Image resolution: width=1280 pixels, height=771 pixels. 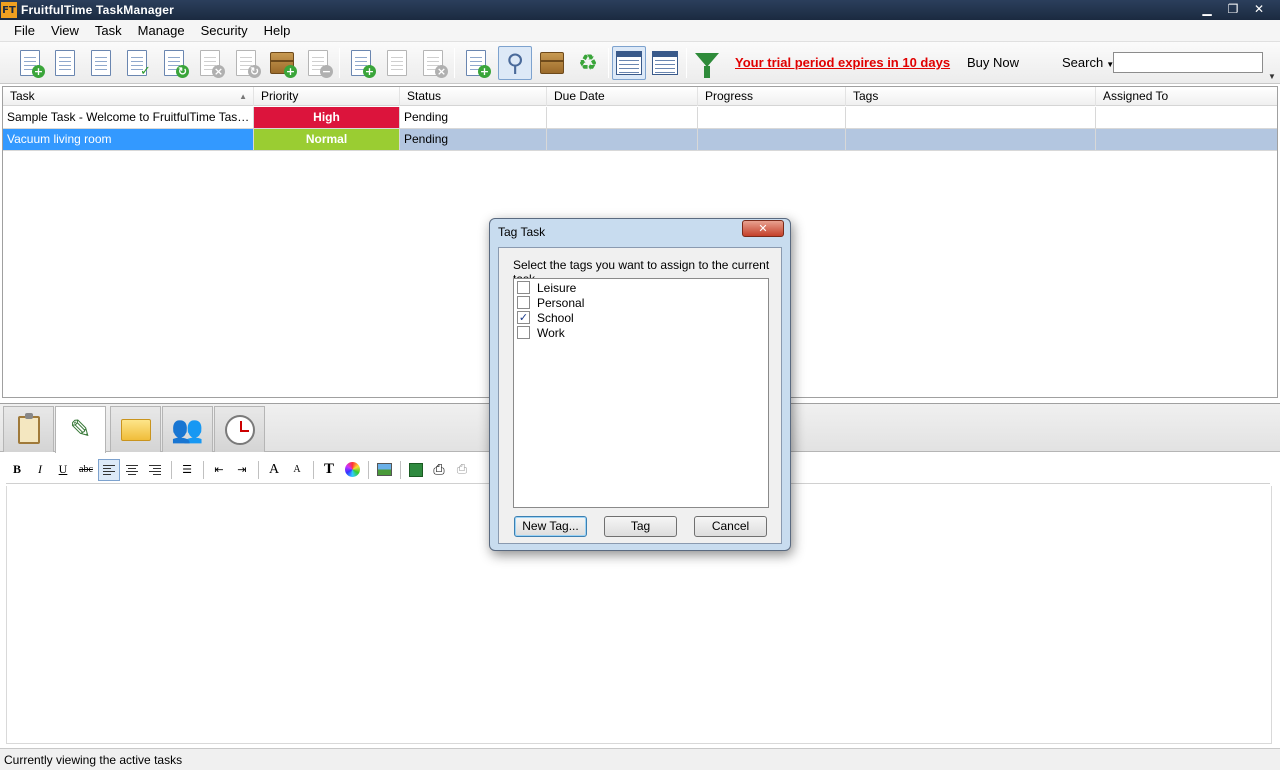 What do you see at coordinates (65, 31) in the screenshot?
I see `menu-view: View` at bounding box center [65, 31].